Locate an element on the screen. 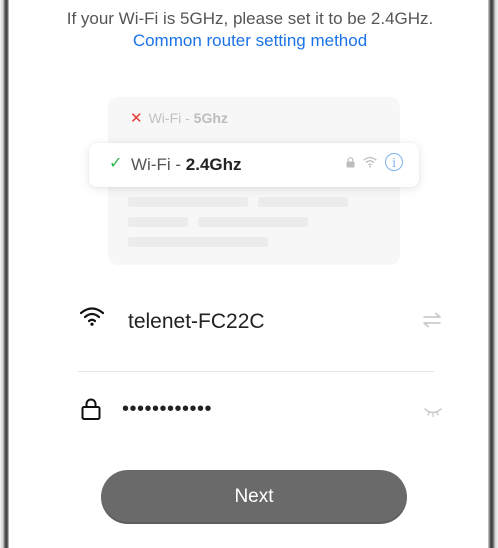  wifi-icon is located at coordinates (92, 316).